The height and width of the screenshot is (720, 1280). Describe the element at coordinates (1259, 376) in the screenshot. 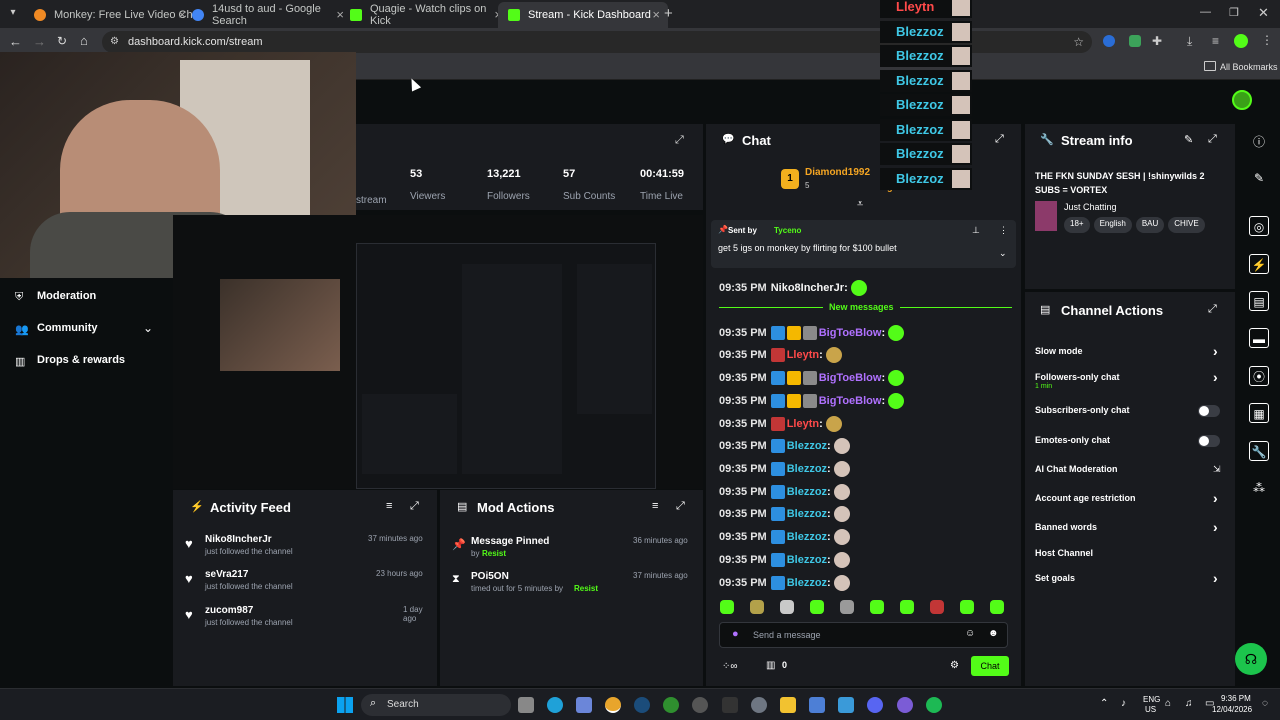

I see `rail-broadcast-icon: ⦿` at that location.